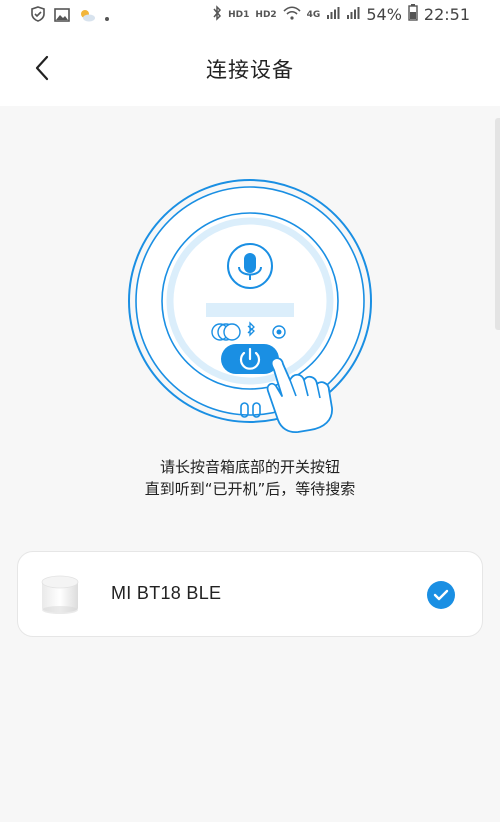 The image size is (500, 822). What do you see at coordinates (217, 14) in the screenshot?
I see `bluetooth-status-icon` at bounding box center [217, 14].